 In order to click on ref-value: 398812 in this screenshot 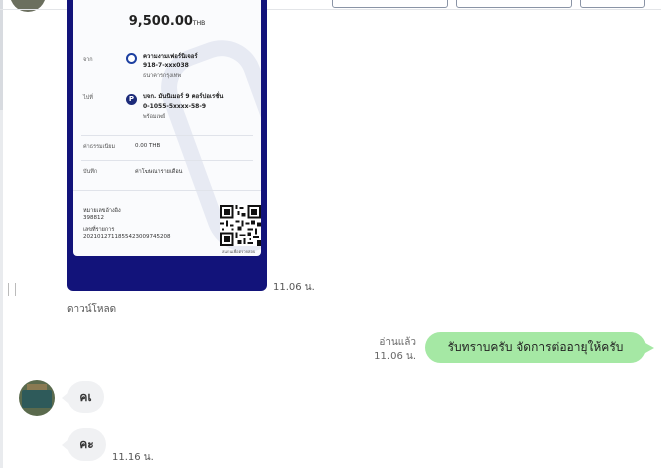, I will do `click(93, 218)`.